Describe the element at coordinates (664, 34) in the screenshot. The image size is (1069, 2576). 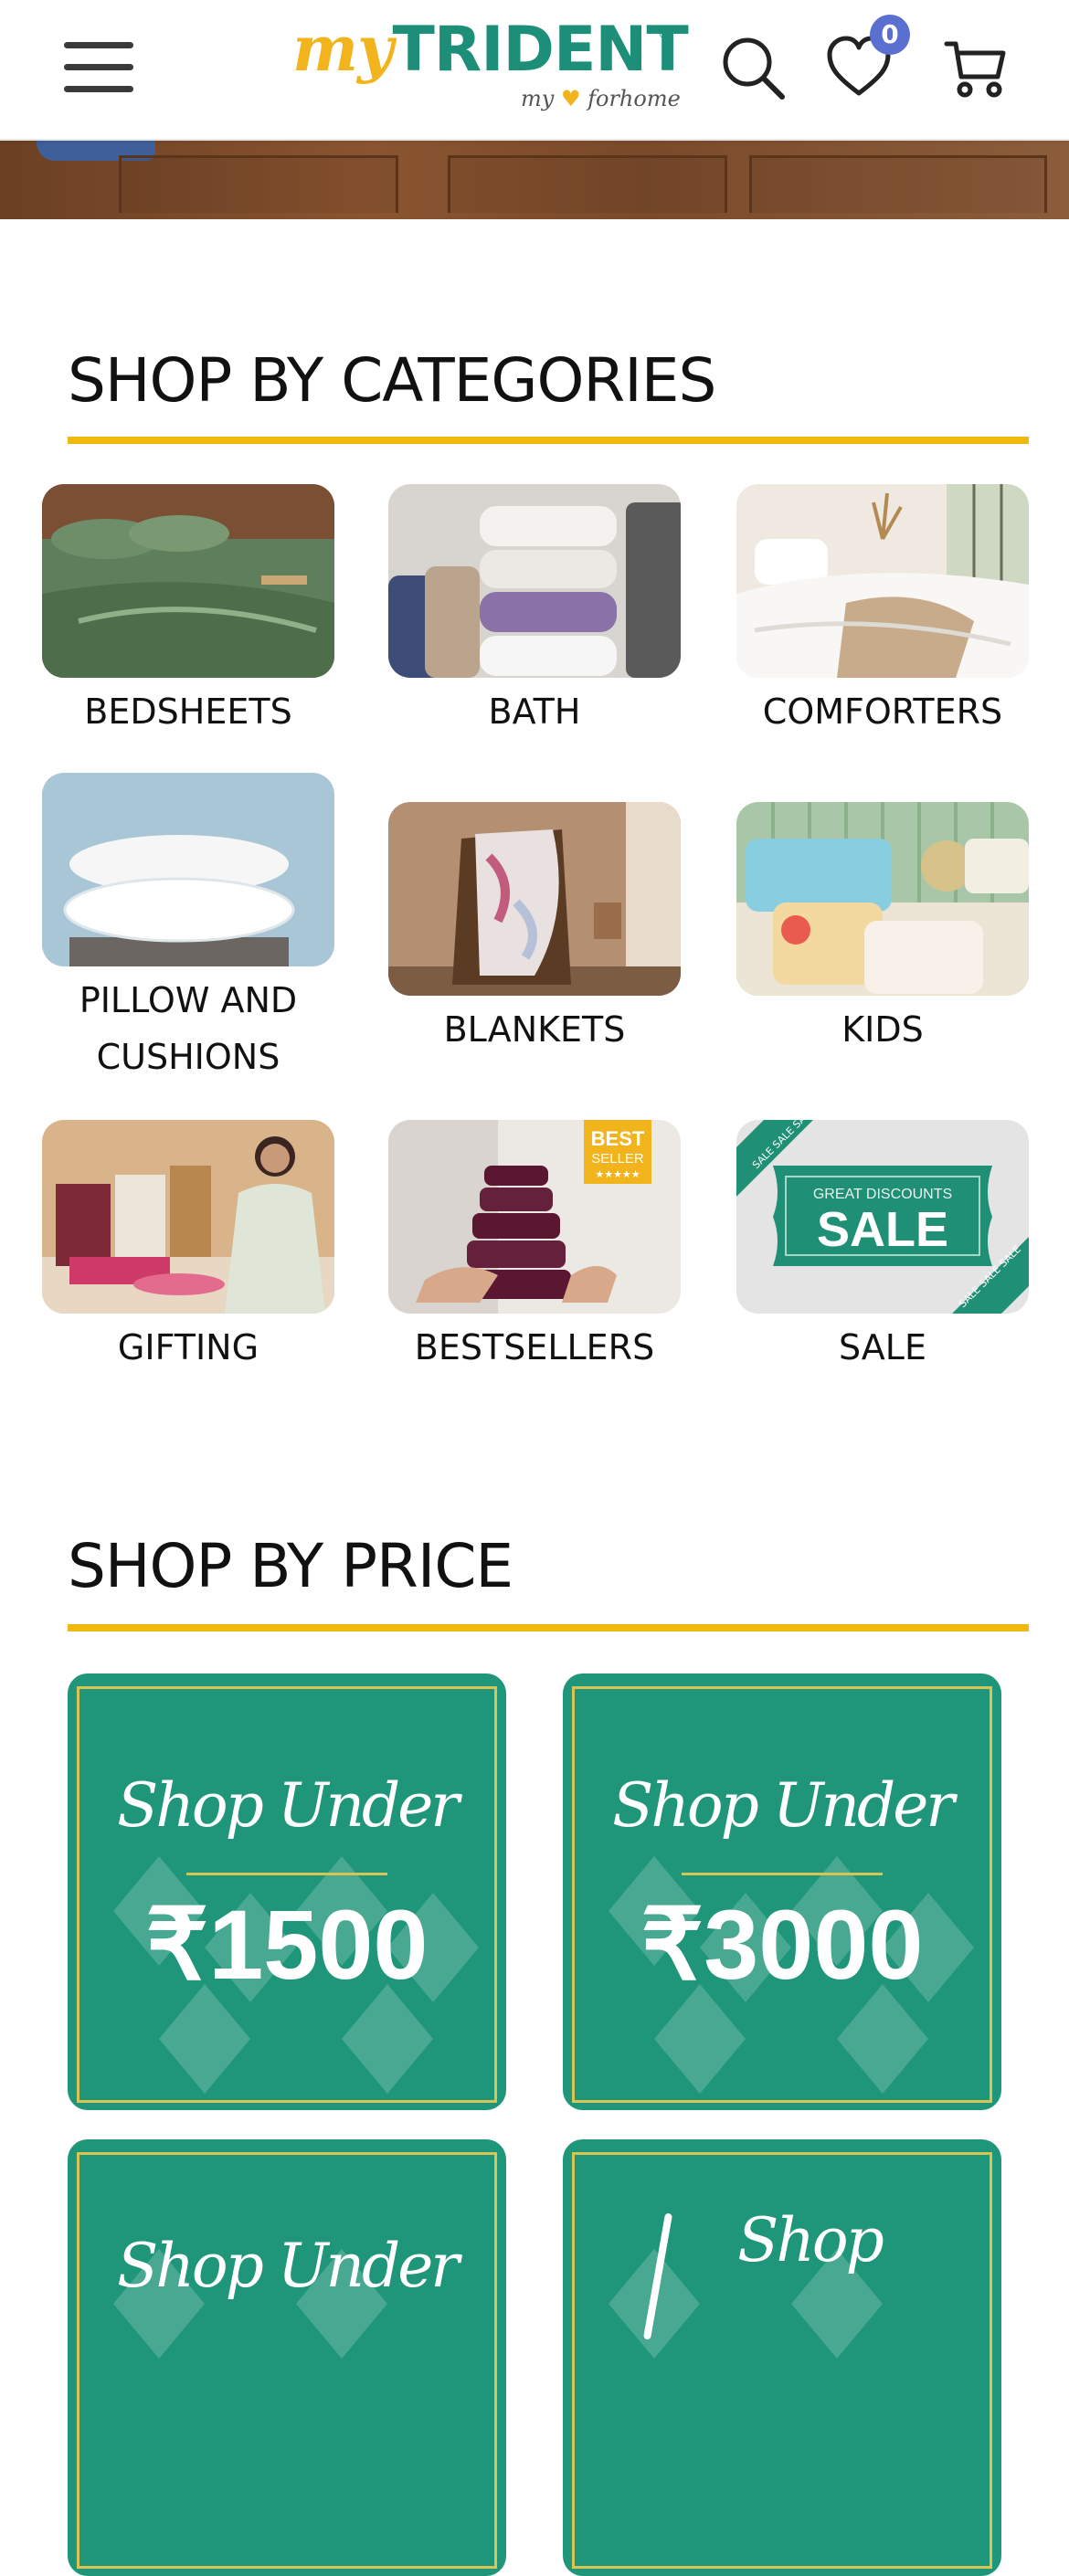
I see `logo-registered: ®` at that location.